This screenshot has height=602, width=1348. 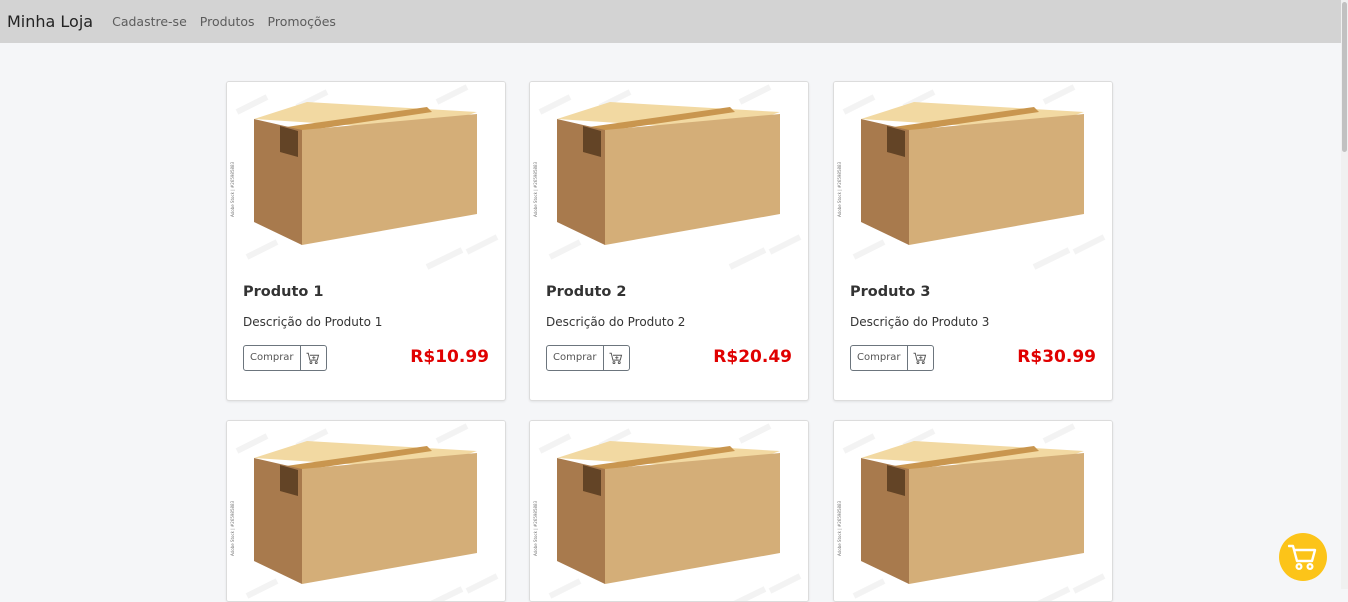 I want to click on nav-link-cadastre-se: Cadastre-se, so click(x=149, y=21).